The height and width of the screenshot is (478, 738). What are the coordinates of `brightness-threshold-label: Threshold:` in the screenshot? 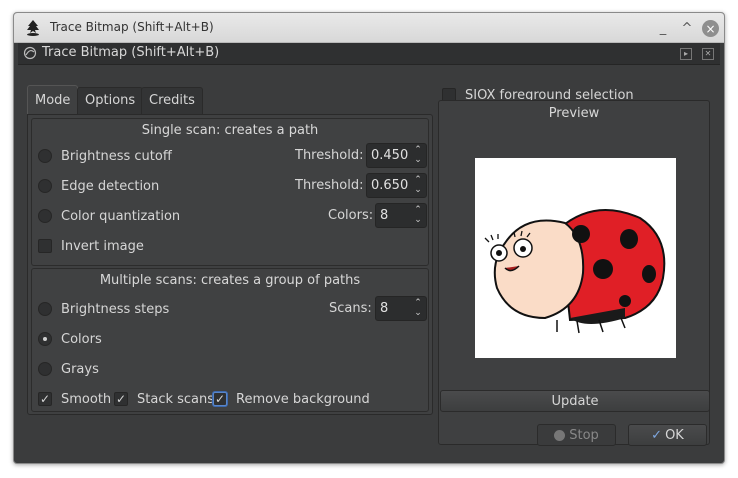 It's located at (329, 155).